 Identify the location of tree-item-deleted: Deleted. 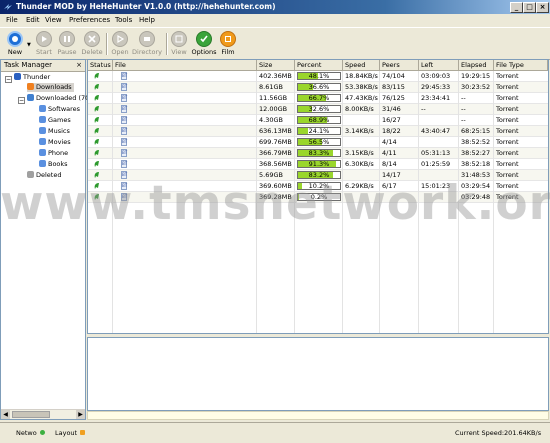
(44, 175).